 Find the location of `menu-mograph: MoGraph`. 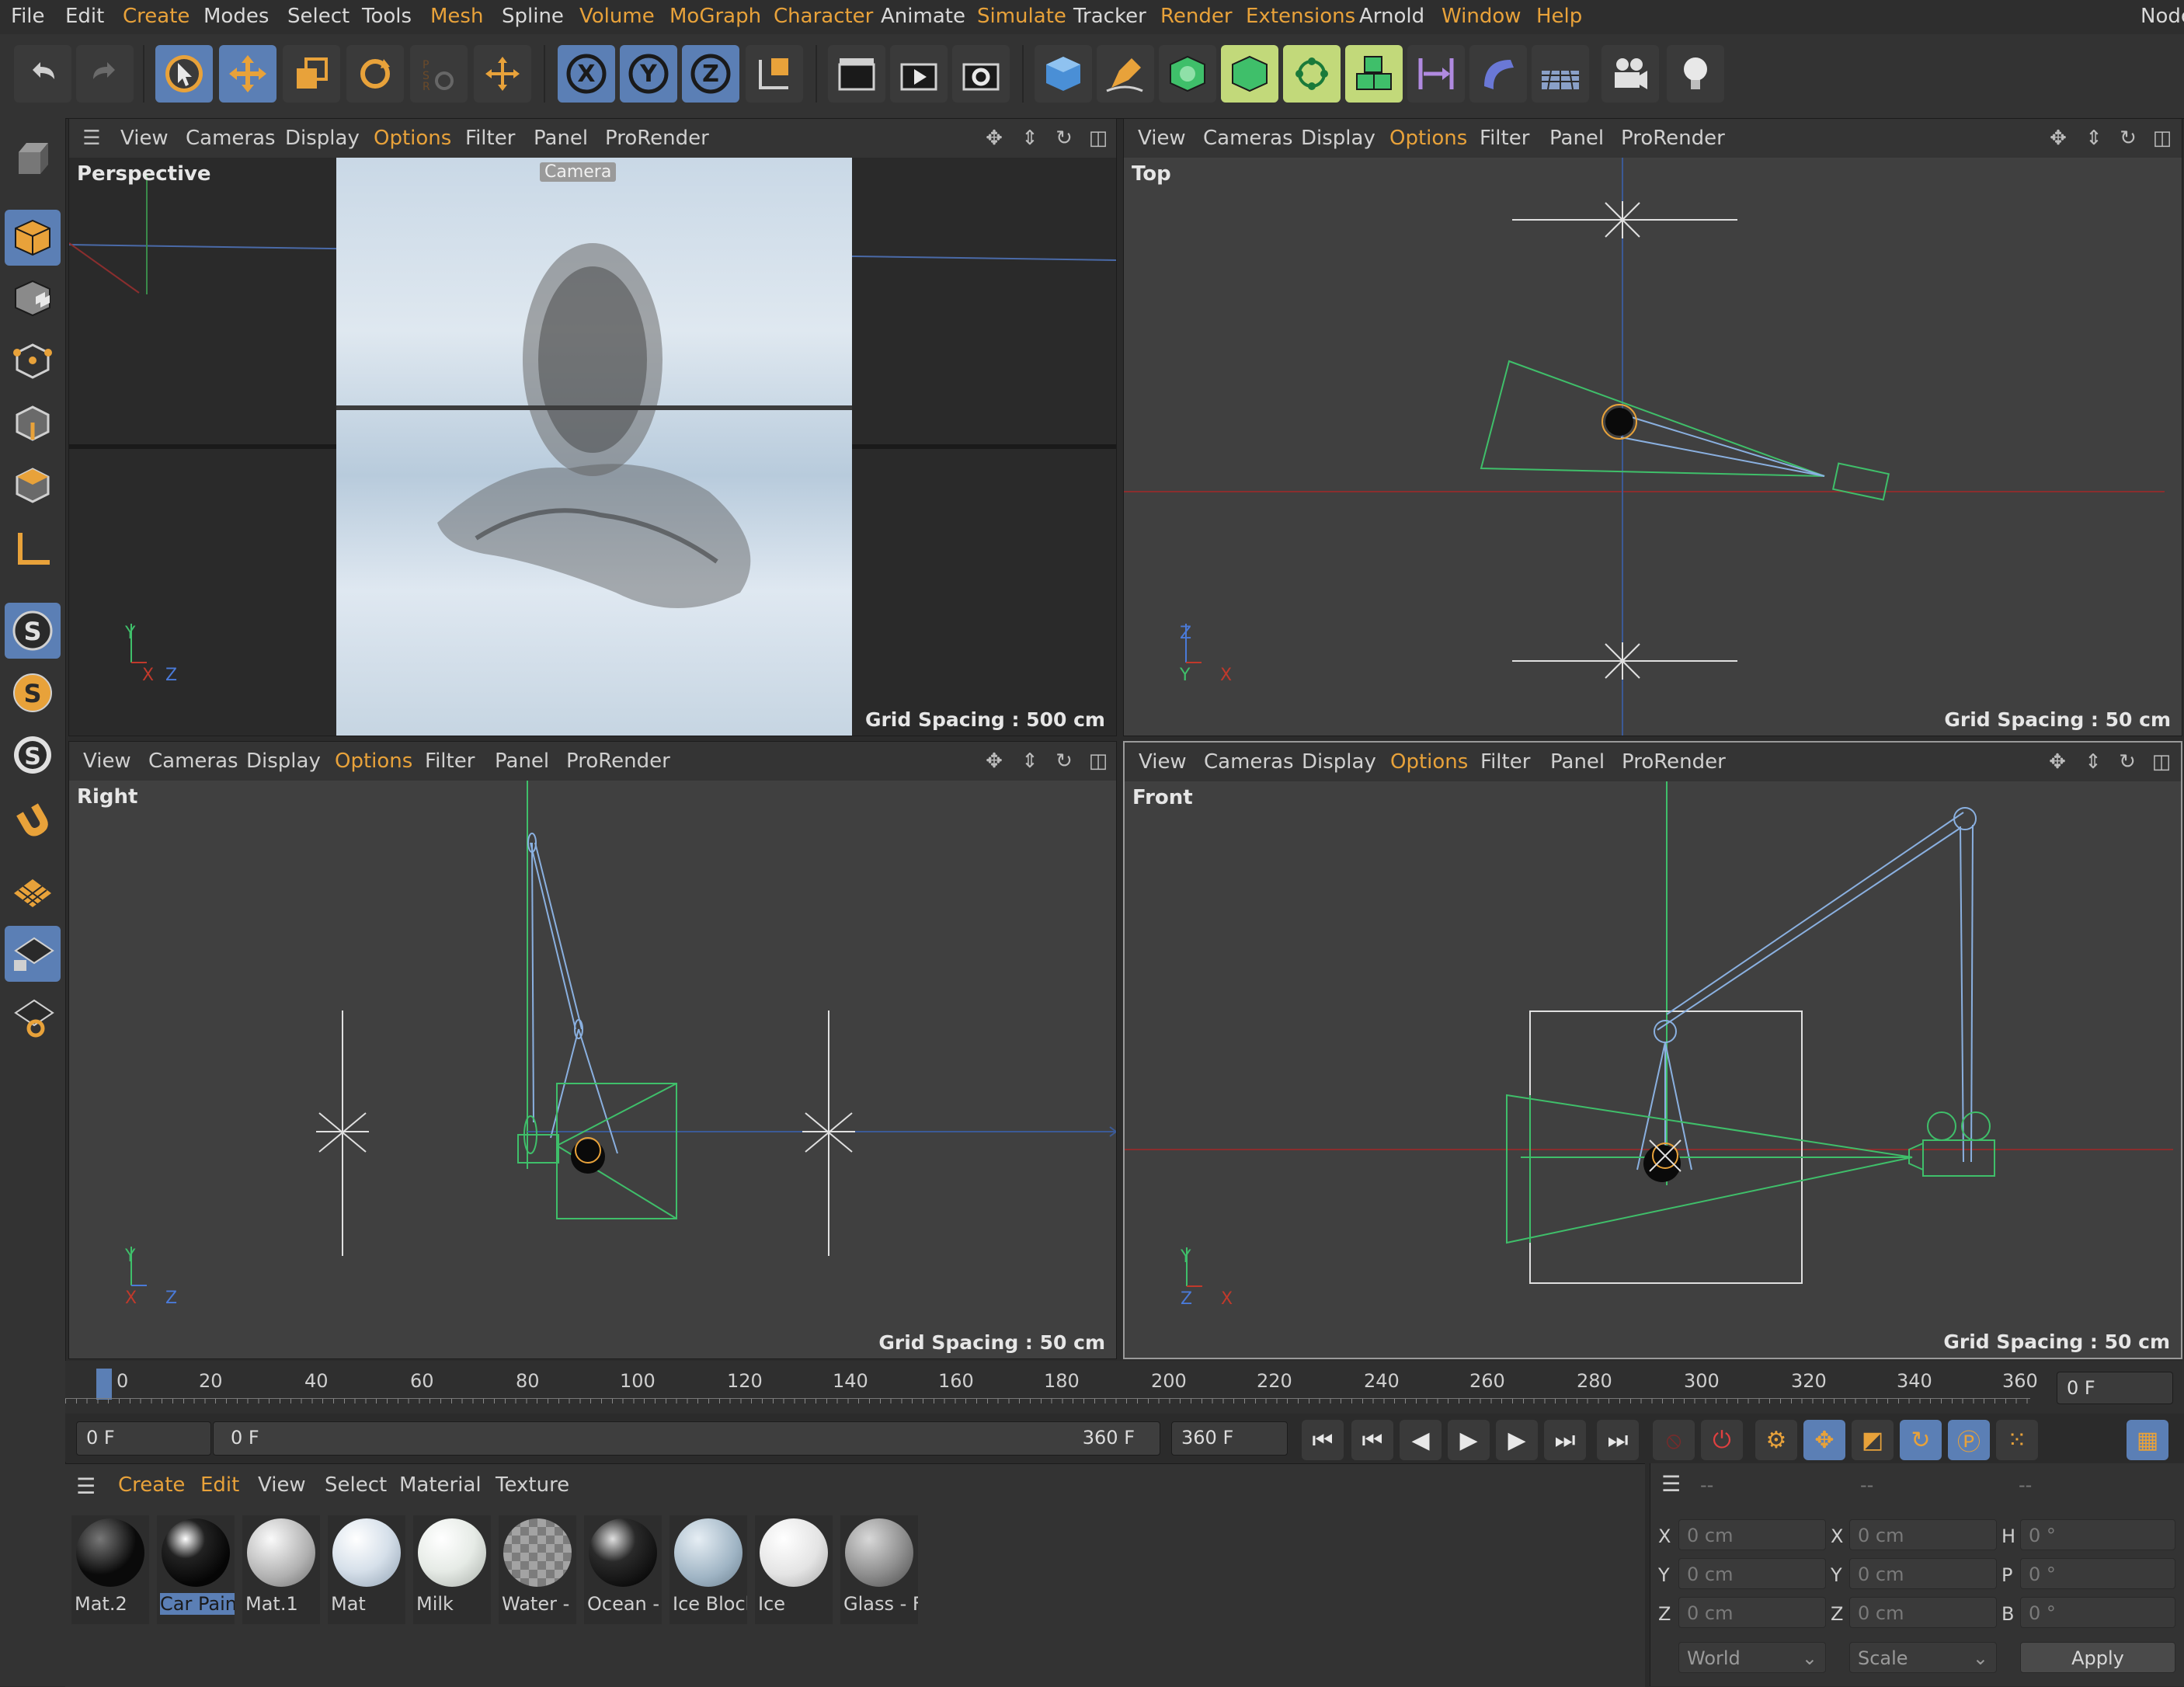

menu-mograph: MoGraph is located at coordinates (715, 17).